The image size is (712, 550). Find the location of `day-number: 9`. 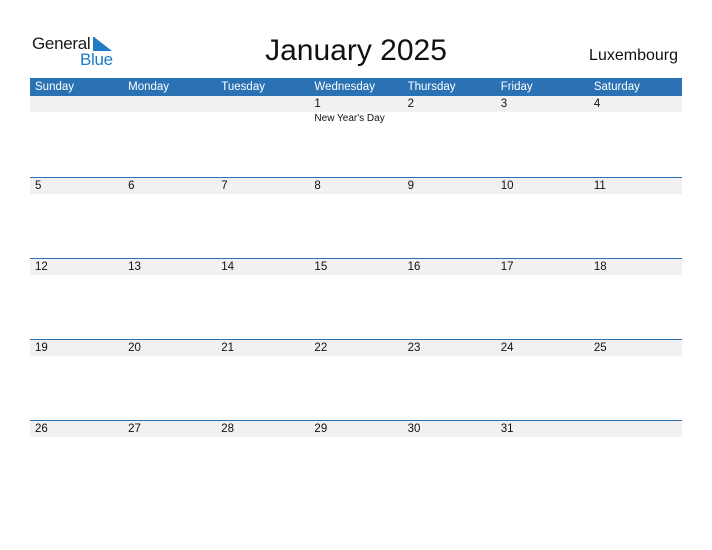

day-number: 9 is located at coordinates (410, 186).